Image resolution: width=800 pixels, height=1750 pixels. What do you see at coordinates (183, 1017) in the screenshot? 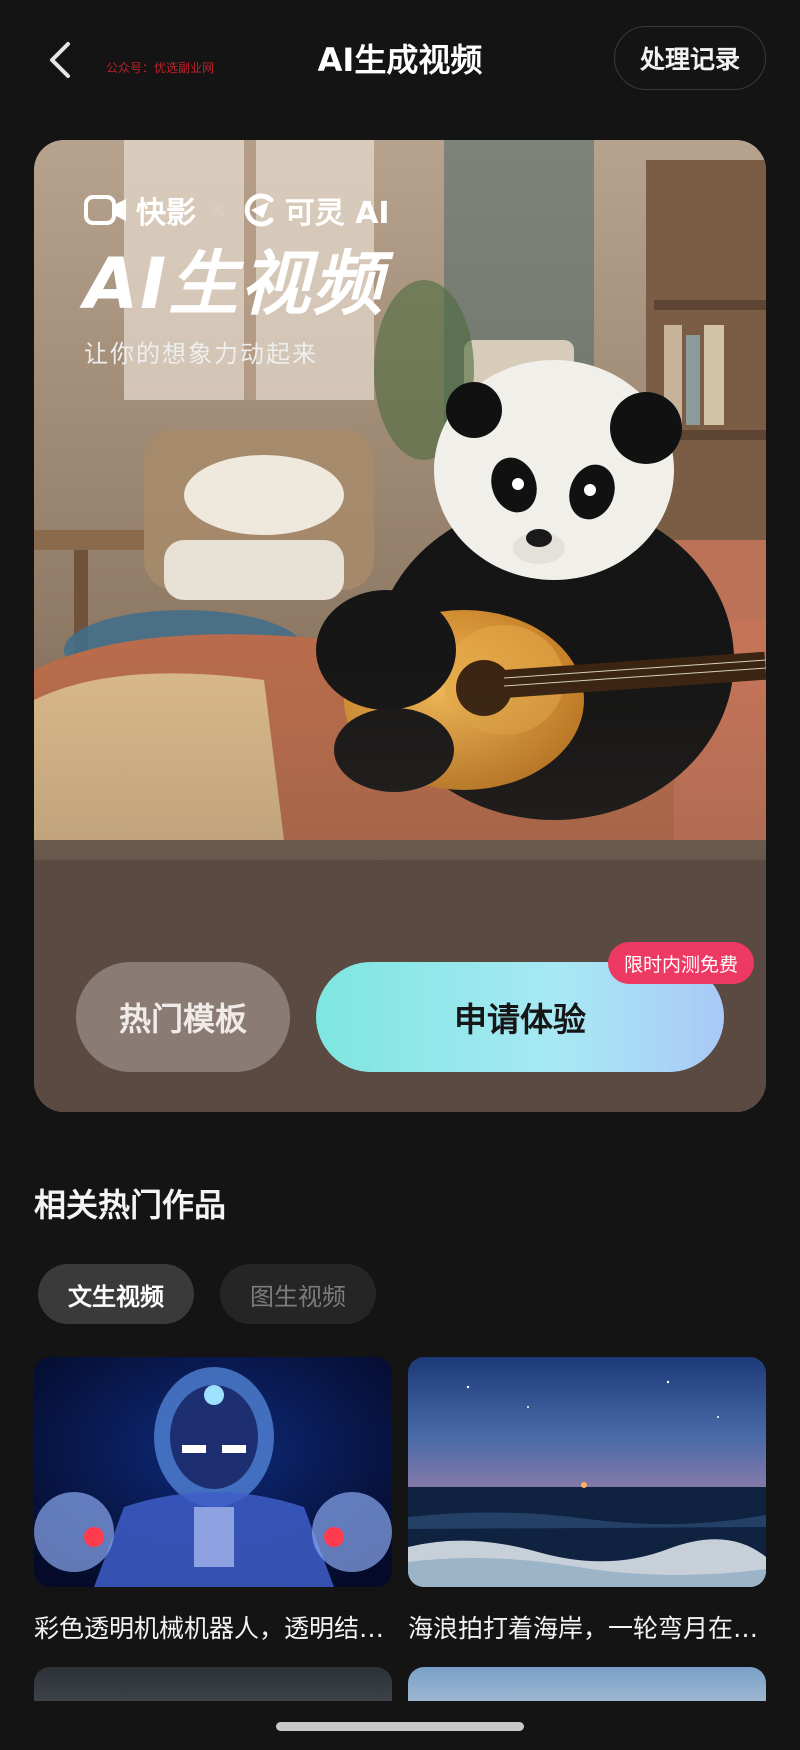
I see `hot-templates-button: 热门模板` at bounding box center [183, 1017].